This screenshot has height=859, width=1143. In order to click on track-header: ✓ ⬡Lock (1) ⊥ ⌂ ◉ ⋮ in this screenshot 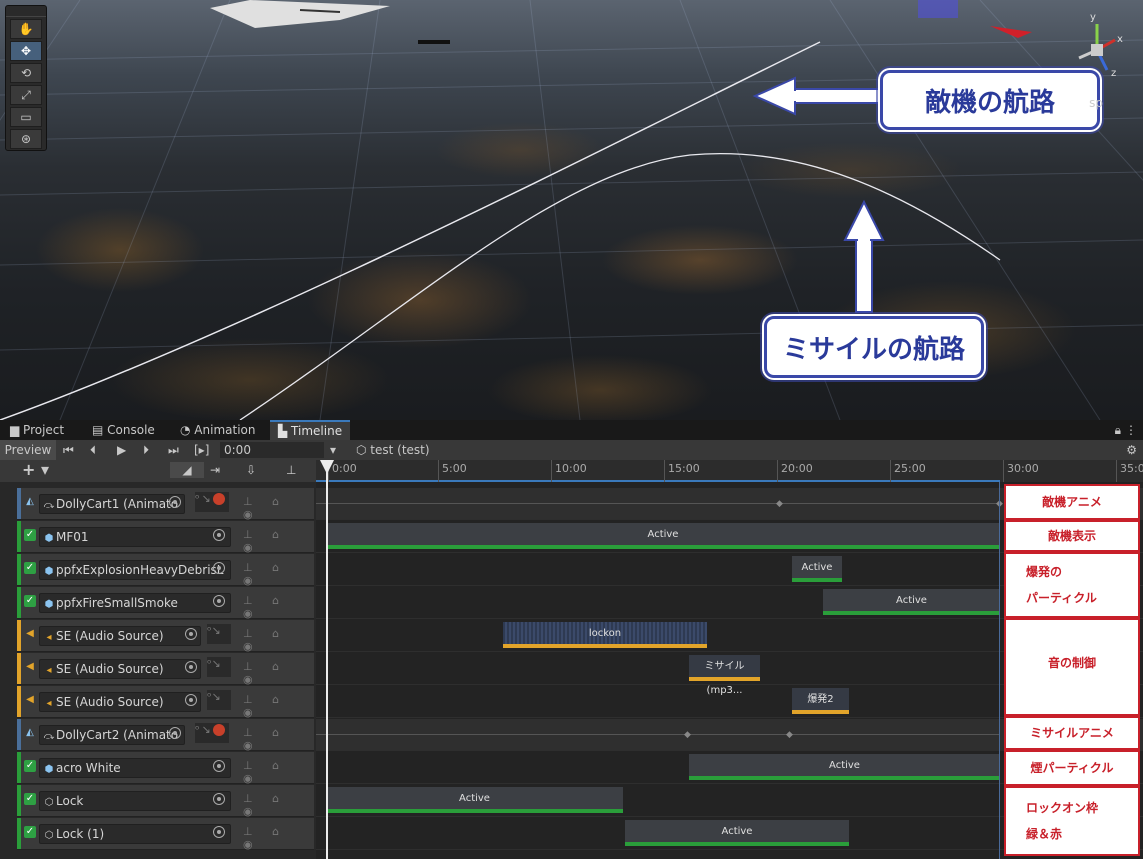, I will do `click(170, 834)`.